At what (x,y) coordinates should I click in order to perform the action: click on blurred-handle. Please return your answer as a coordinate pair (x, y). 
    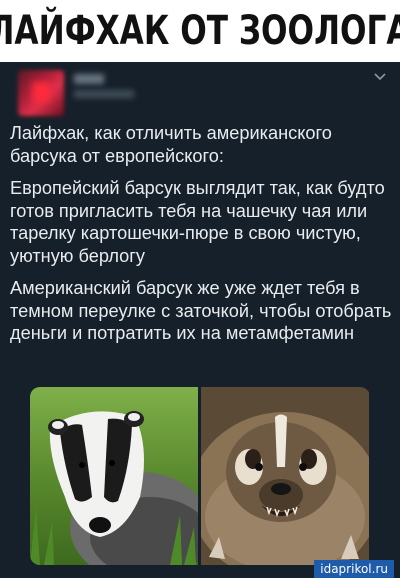
    Looking at the image, I should click on (104, 94).